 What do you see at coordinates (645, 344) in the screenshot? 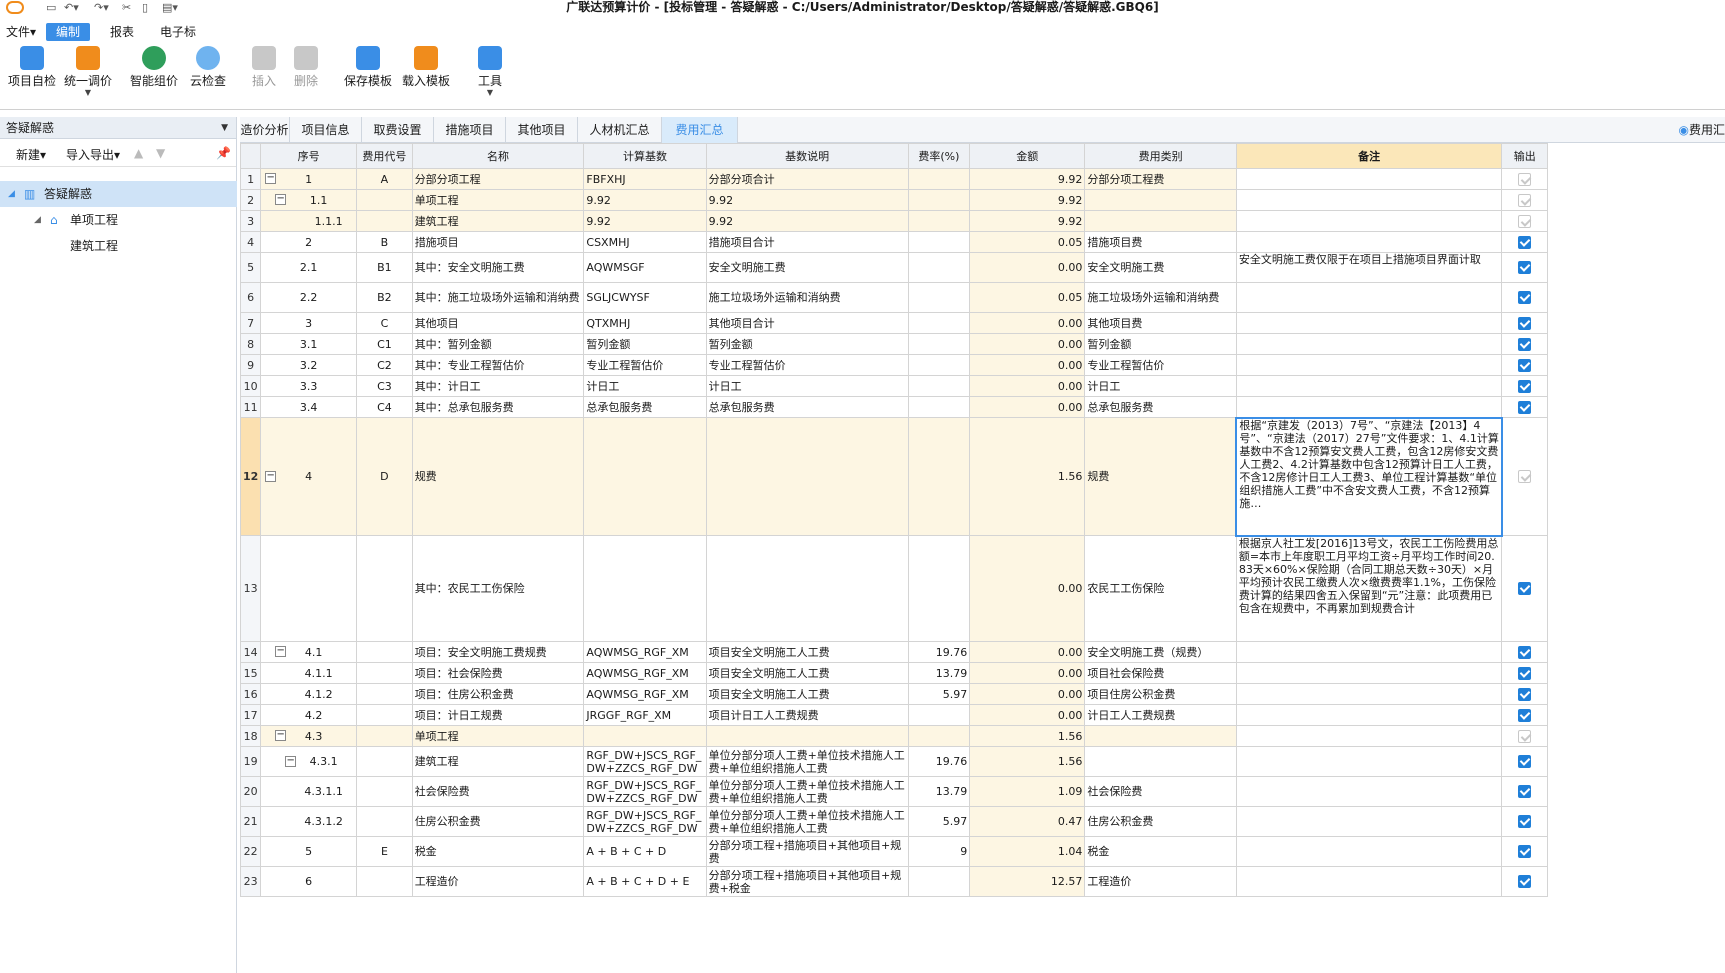
I see `base-cell: 暂列金额` at bounding box center [645, 344].